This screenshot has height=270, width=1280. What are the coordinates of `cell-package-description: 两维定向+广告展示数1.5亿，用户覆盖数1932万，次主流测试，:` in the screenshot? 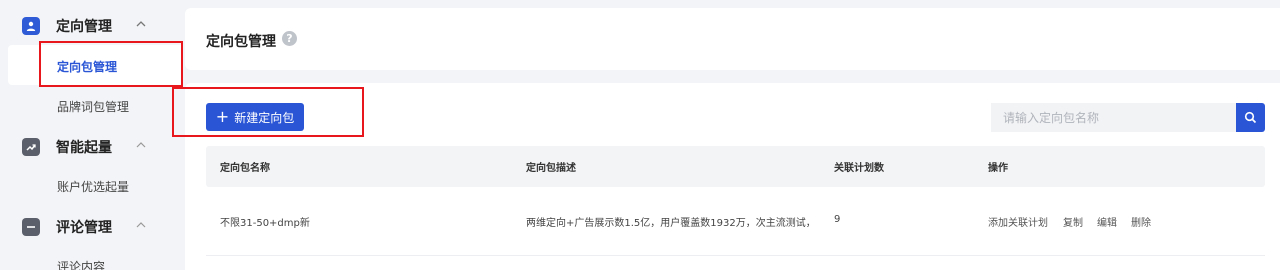 It's located at (671, 223).